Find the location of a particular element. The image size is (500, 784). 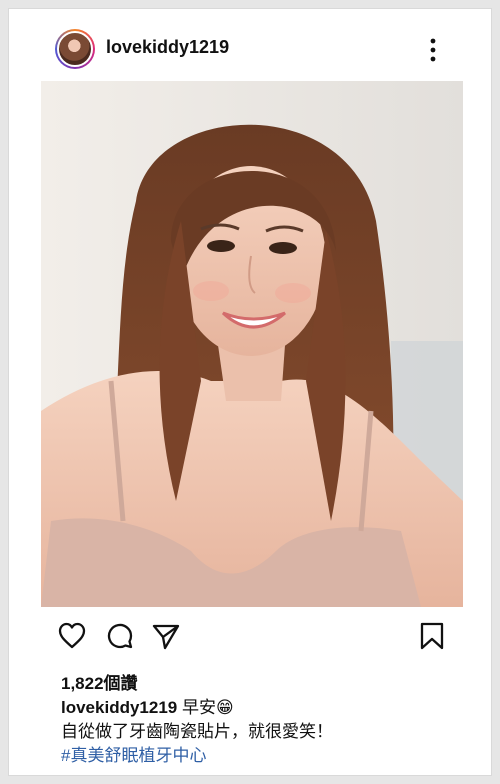

heart-icon is located at coordinates (72, 635).